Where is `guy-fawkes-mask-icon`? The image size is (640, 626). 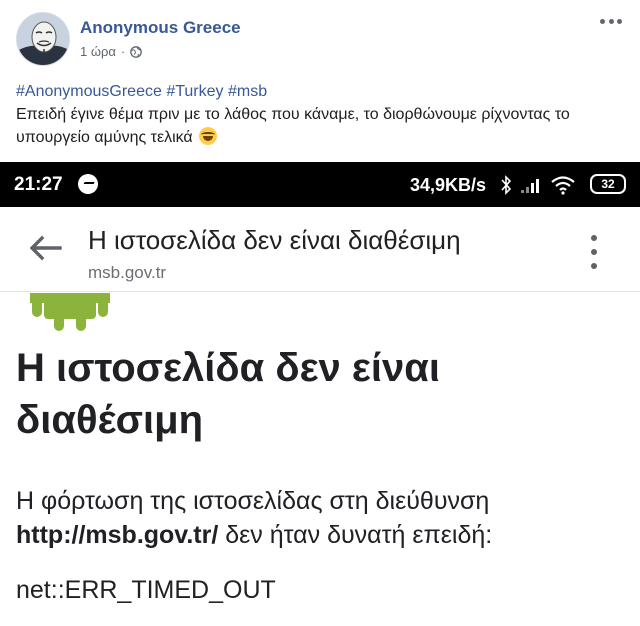
guy-fawkes-mask-icon is located at coordinates (43, 39).